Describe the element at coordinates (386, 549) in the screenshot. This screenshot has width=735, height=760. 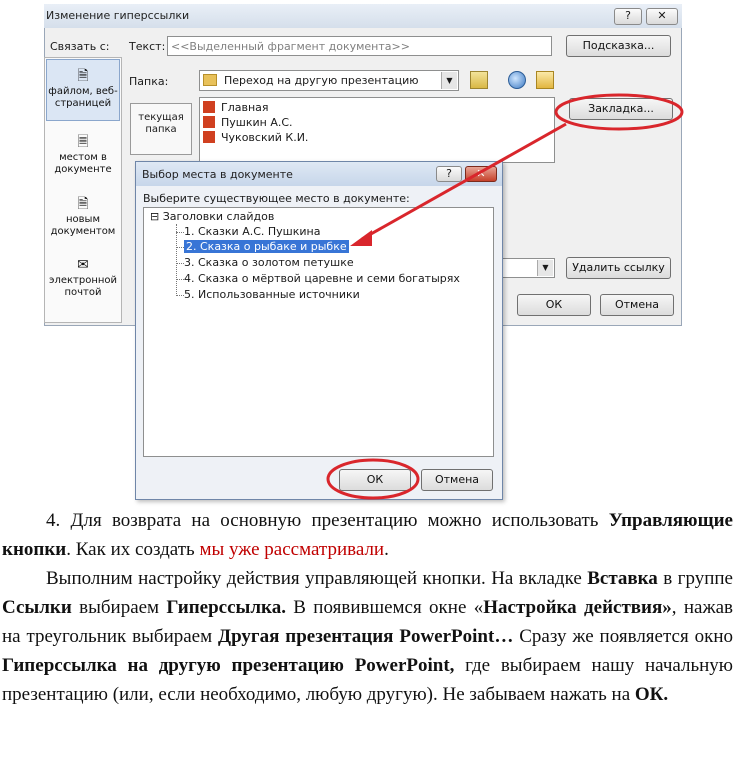
I see `p1-end: .` at that location.